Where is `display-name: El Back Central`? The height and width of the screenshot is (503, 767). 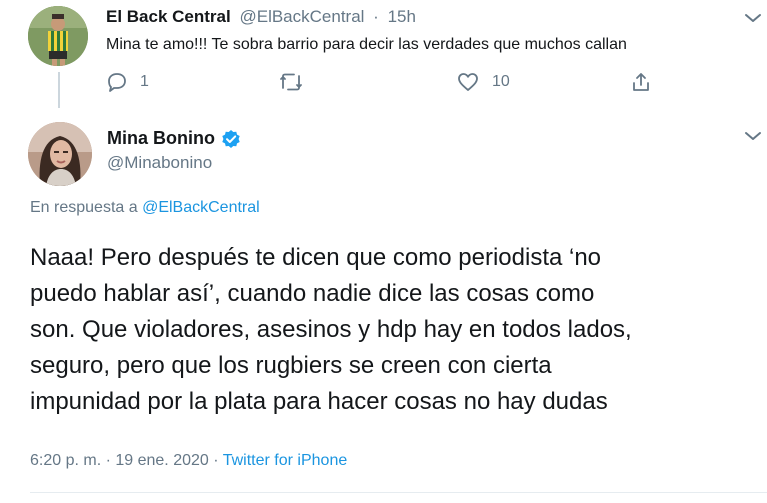
display-name: El Back Central is located at coordinates (168, 16).